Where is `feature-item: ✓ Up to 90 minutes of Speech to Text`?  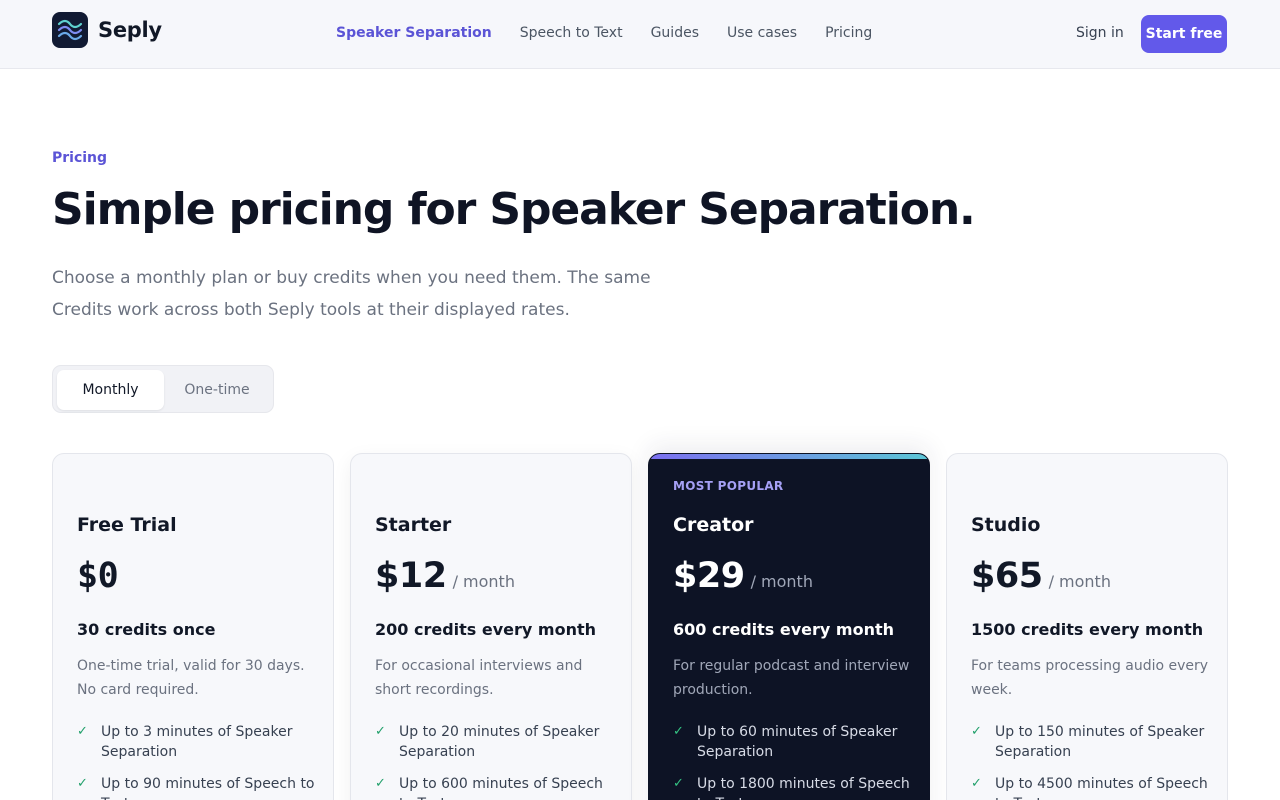
feature-item: ✓ Up to 90 minutes of Speech to Text is located at coordinates (197, 787).